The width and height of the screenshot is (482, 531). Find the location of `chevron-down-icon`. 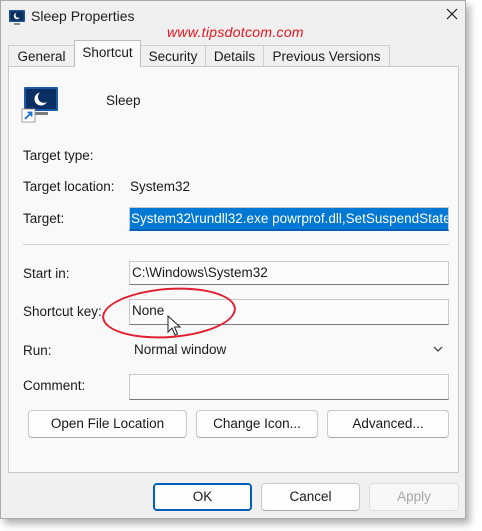

chevron-down-icon is located at coordinates (438, 349).